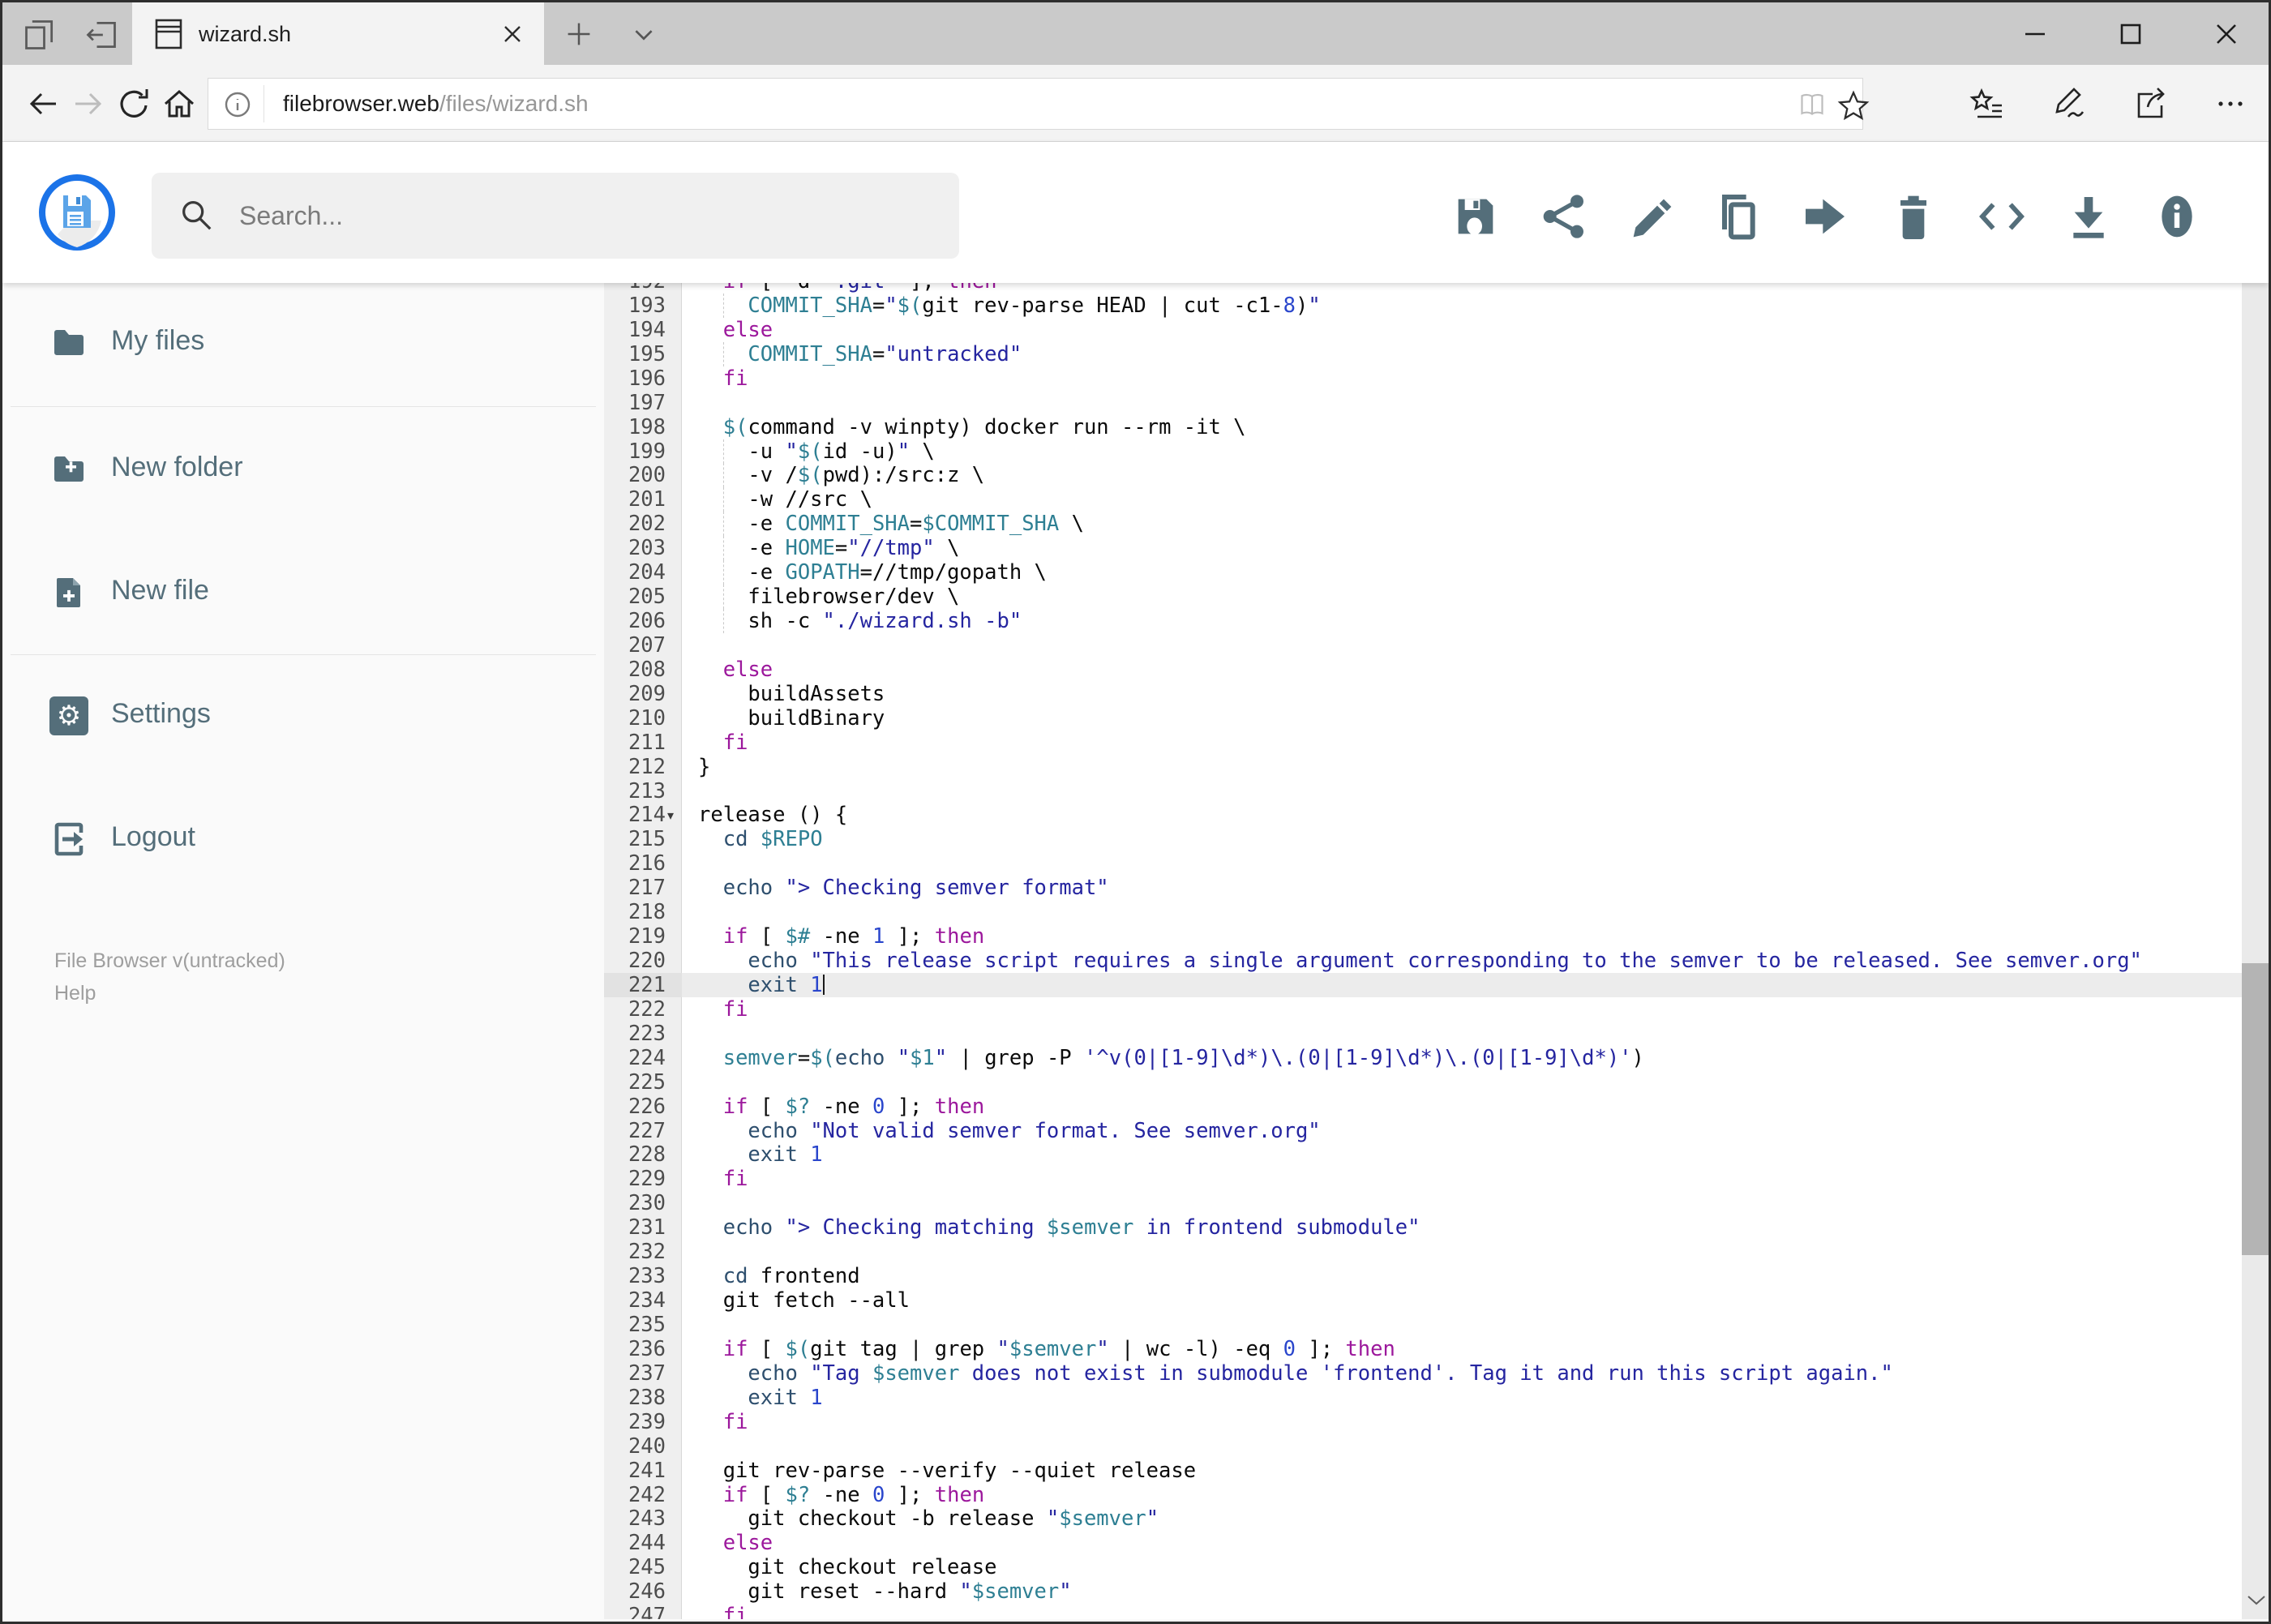 The height and width of the screenshot is (1624, 2271). I want to click on tab-preview-icon, so click(40, 35).